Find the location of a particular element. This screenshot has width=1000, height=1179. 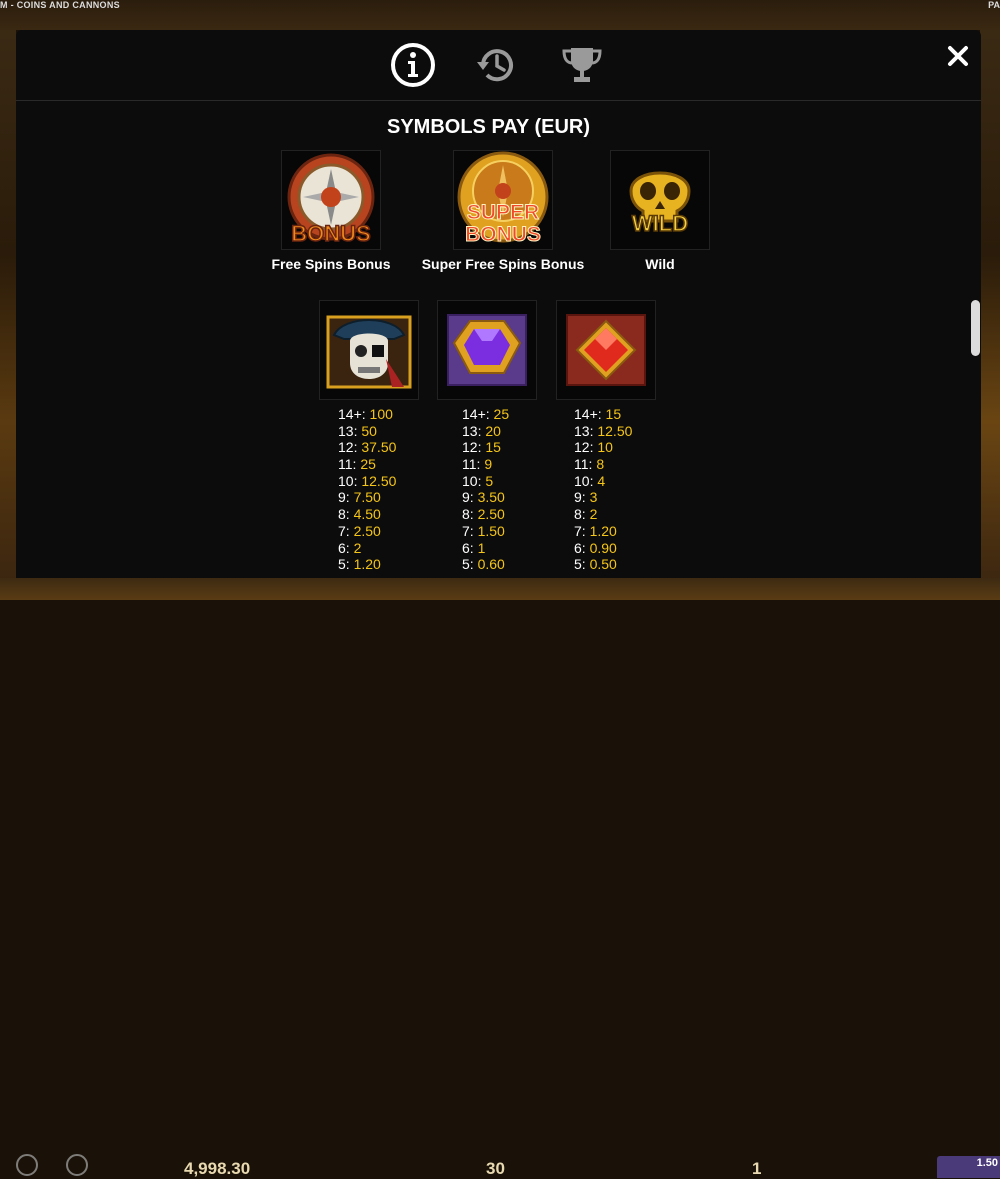

pay-value: 50 is located at coordinates (369, 430).